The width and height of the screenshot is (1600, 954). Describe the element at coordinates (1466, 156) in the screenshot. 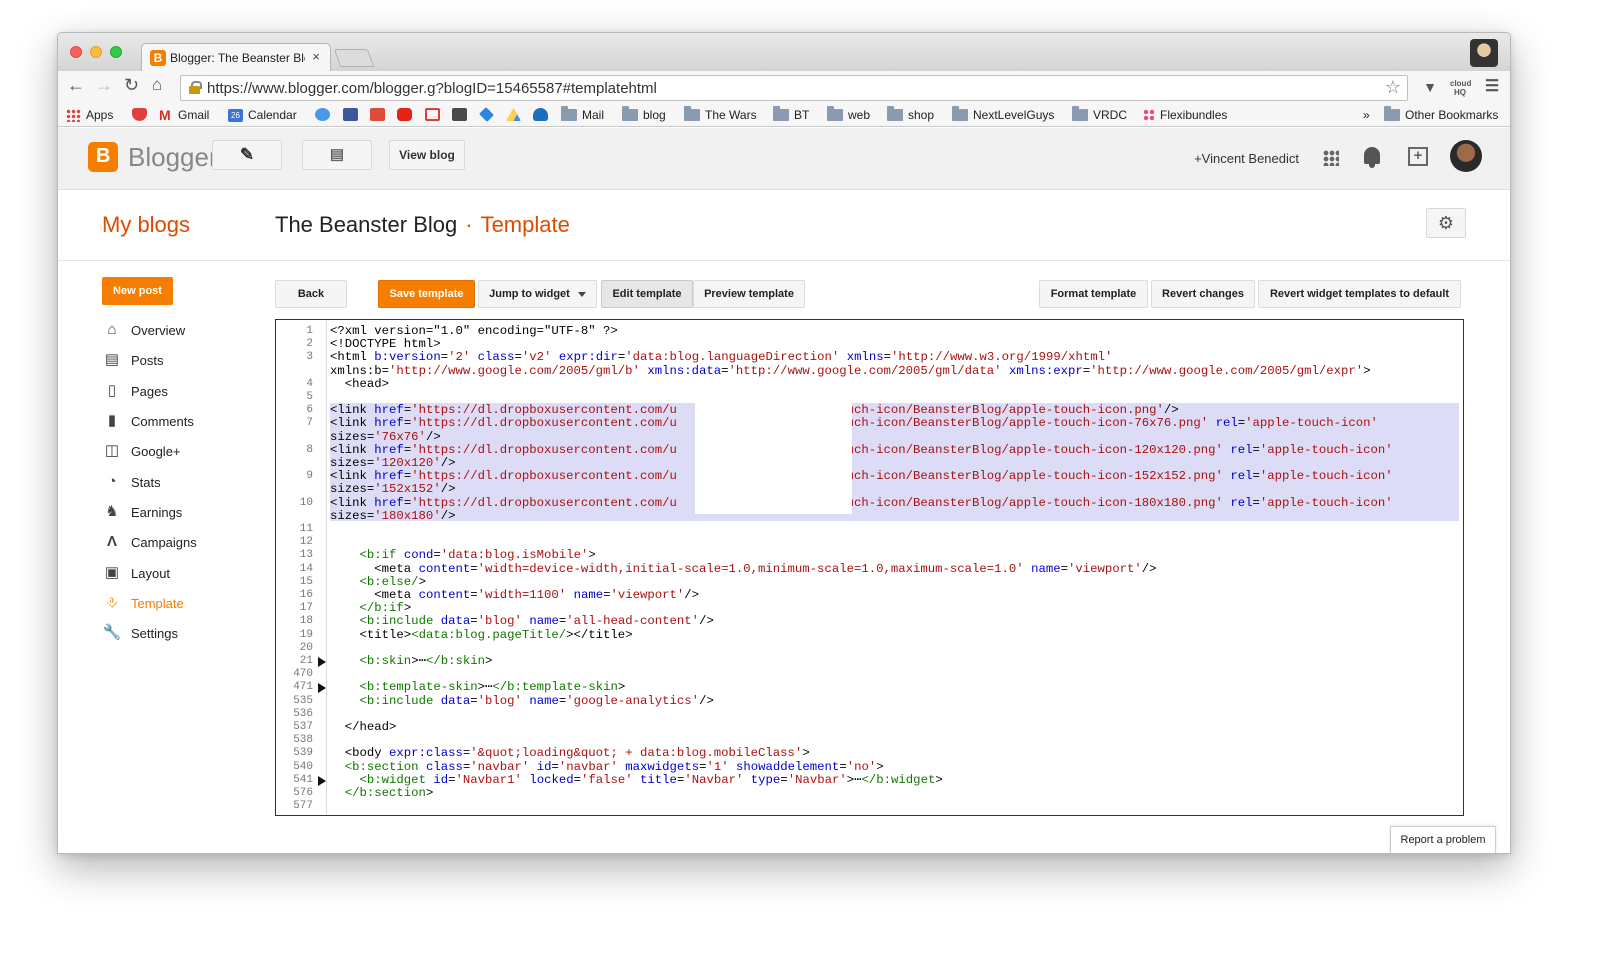

I see `avatar` at that location.